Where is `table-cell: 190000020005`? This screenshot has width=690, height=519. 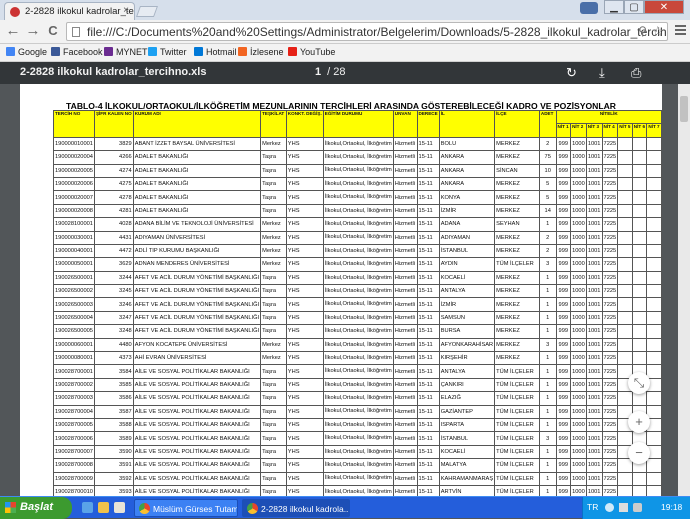
table-cell: 190000020005 is located at coordinates (74, 170).